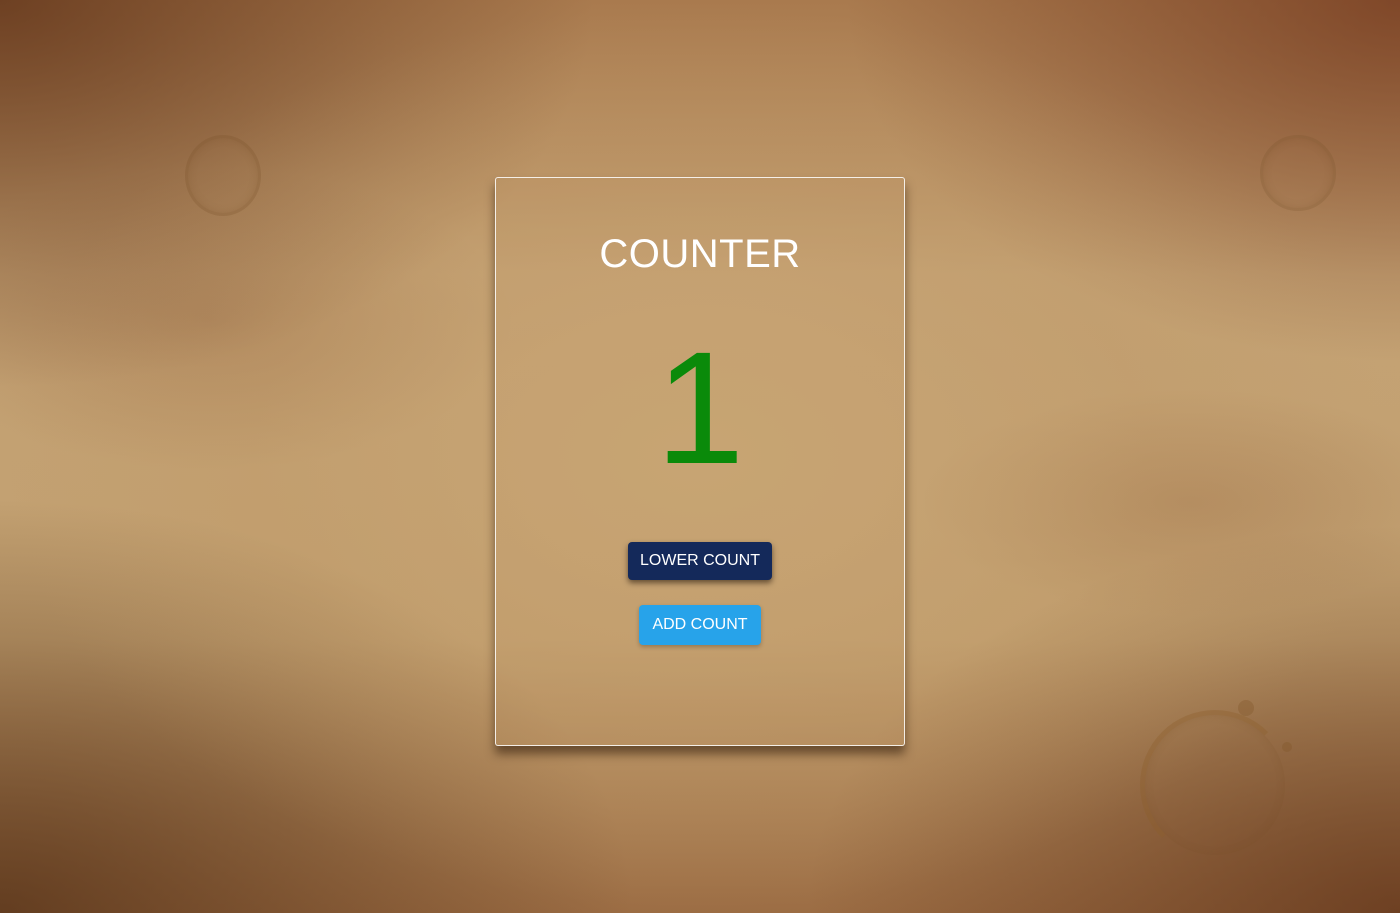 This screenshot has height=913, width=1400. Describe the element at coordinates (700, 407) in the screenshot. I see `counter-value: 1` at that location.